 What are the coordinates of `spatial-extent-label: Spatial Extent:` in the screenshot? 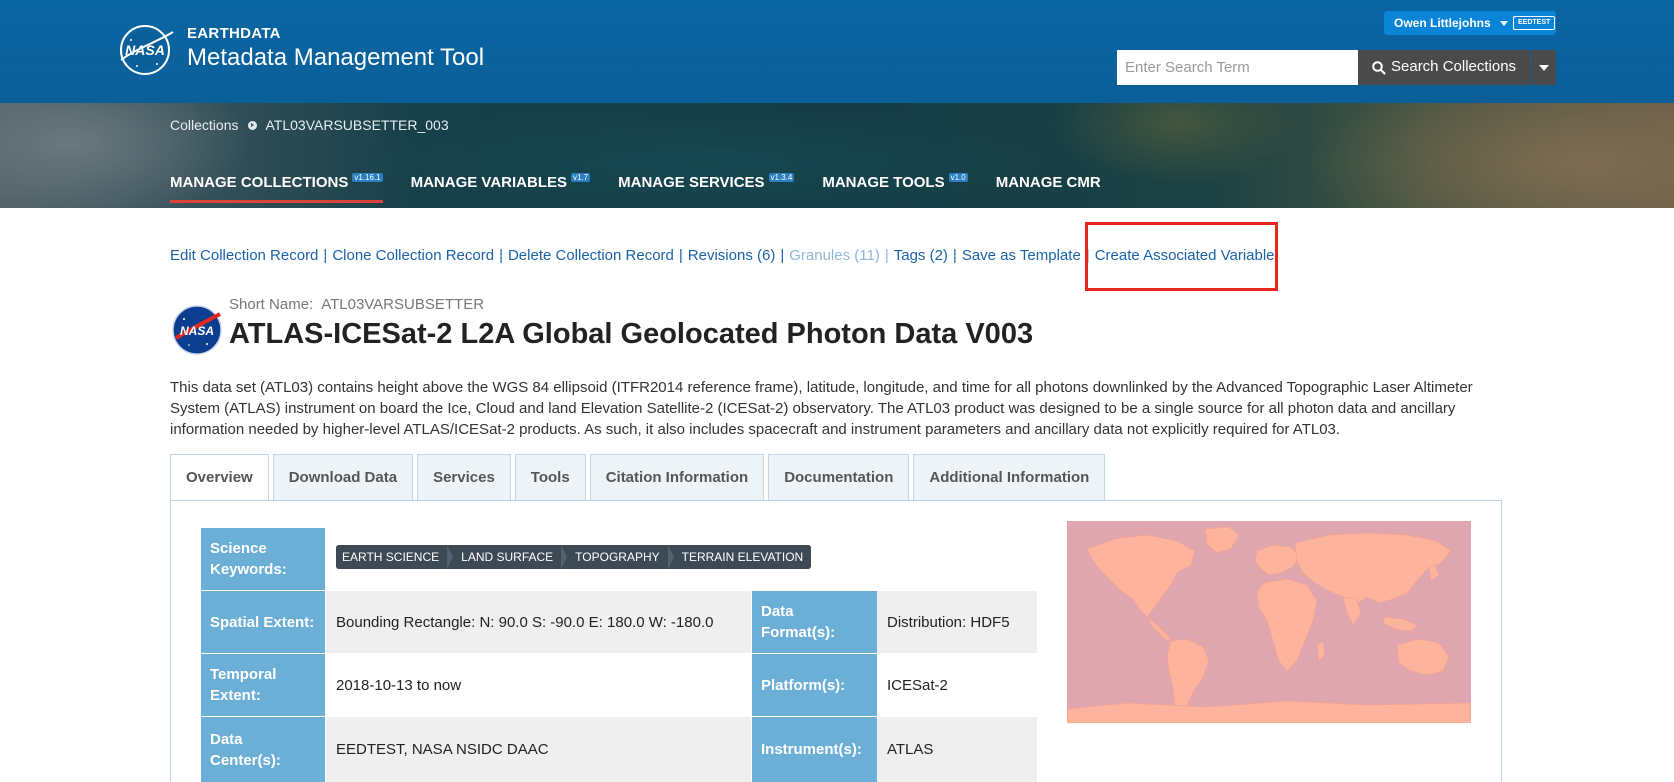 It's located at (263, 622).